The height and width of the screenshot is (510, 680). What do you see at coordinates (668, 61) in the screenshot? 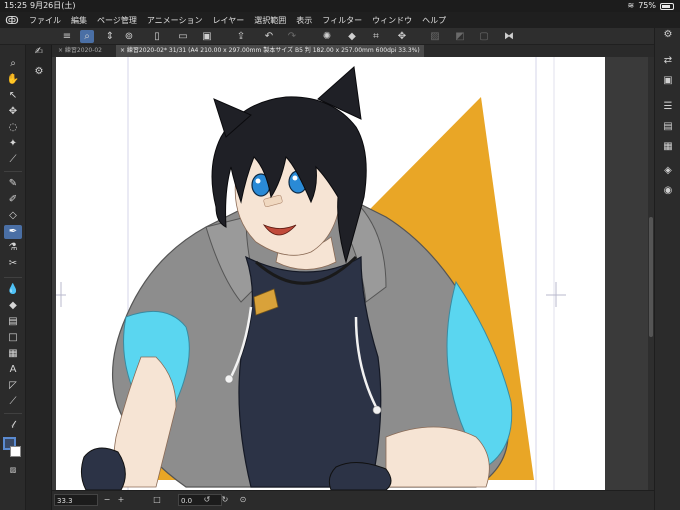
I see `collapse-palette-icon: ⇄` at bounding box center [668, 61].